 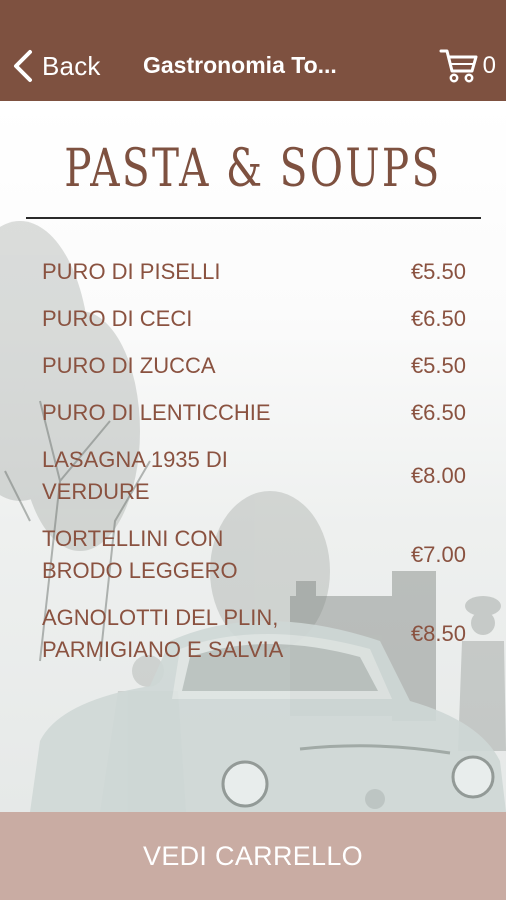 I want to click on cart-count-badge: 0, so click(x=489, y=65).